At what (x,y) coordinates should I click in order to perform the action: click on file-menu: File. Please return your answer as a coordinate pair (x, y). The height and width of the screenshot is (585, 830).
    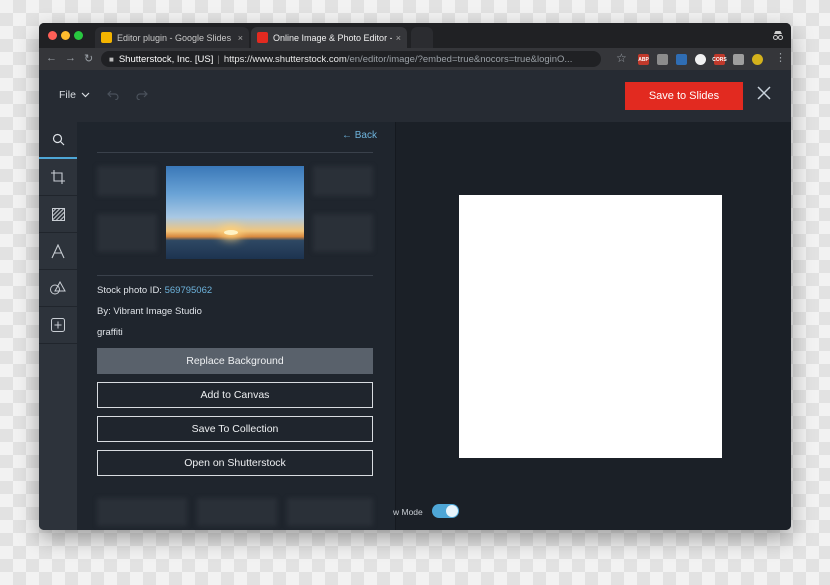
    Looking at the image, I should click on (74, 95).